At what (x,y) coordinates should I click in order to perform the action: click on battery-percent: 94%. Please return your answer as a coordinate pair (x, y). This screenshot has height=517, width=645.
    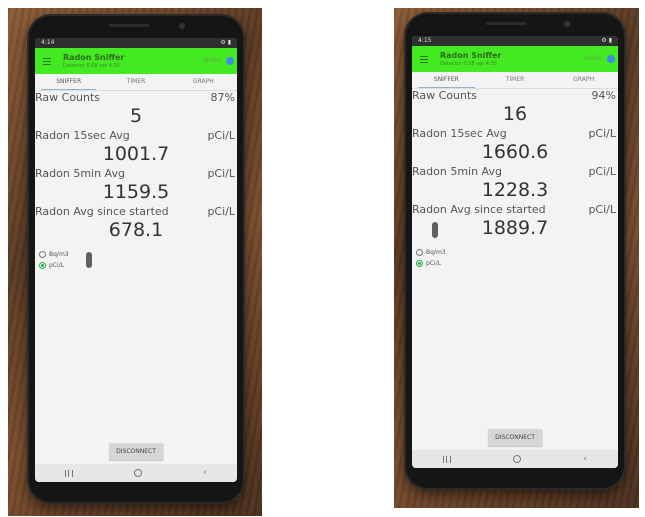
    Looking at the image, I should click on (603, 95).